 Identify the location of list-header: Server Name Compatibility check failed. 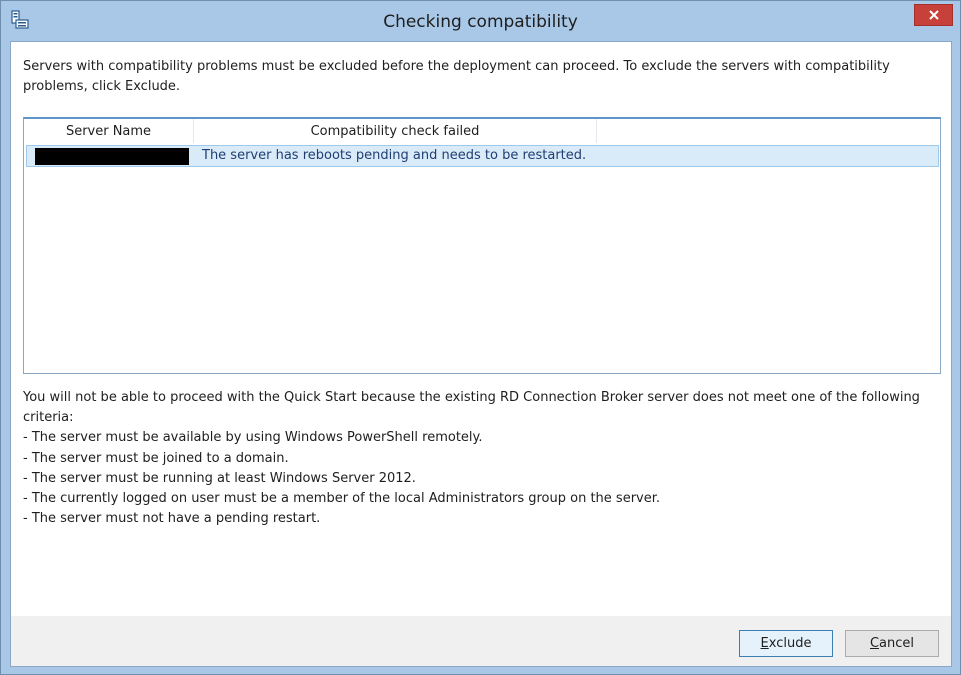
(482, 131).